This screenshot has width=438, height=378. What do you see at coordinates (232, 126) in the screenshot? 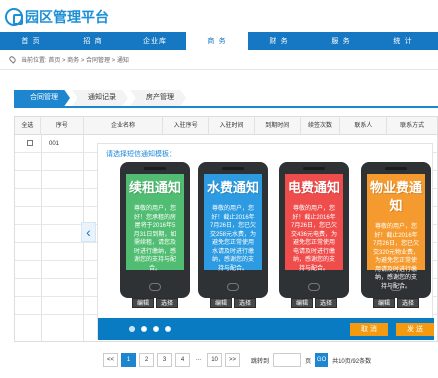
I see `entry-date-header: 入驻时间` at bounding box center [232, 126].